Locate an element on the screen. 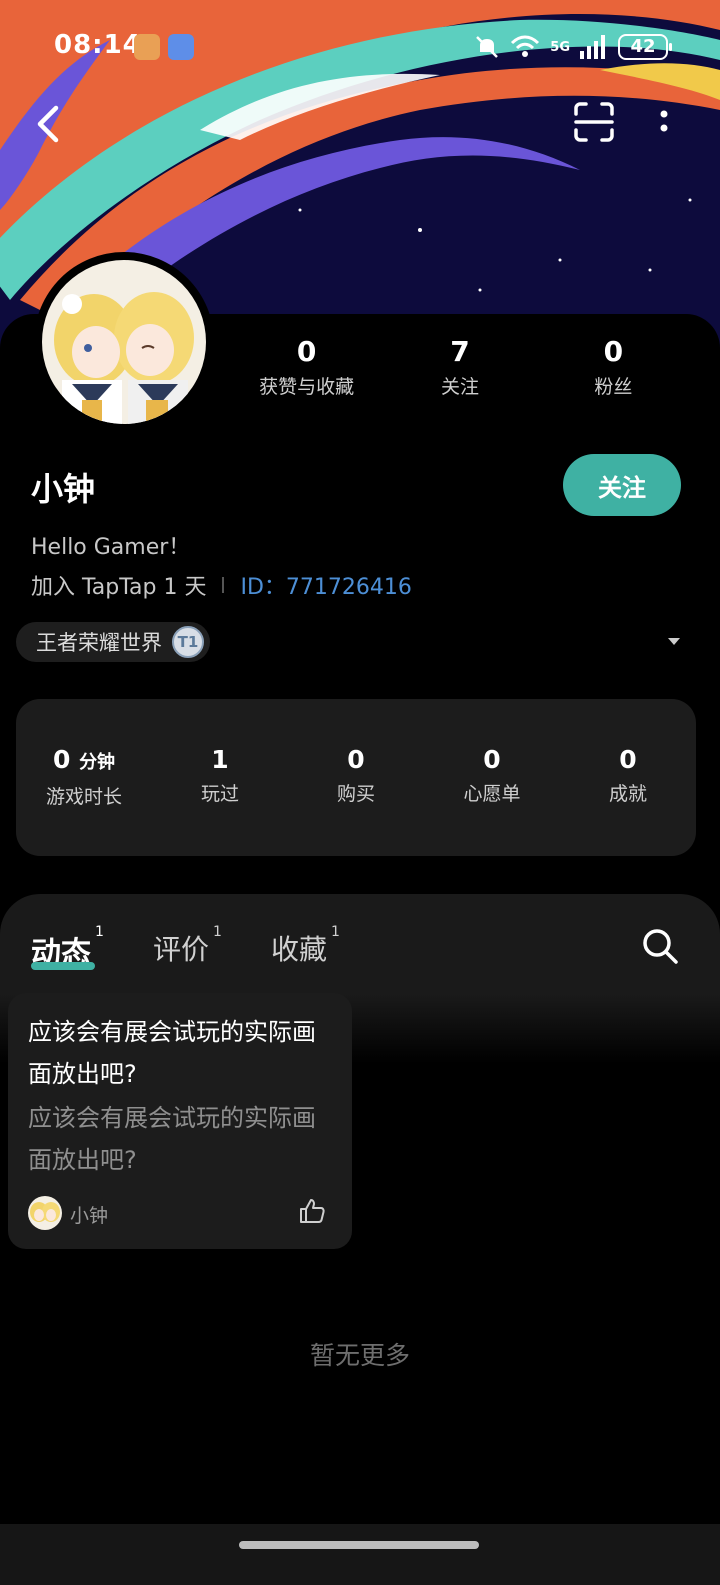 The width and height of the screenshot is (720, 1585). stat-label: 购买 is located at coordinates (355, 794).